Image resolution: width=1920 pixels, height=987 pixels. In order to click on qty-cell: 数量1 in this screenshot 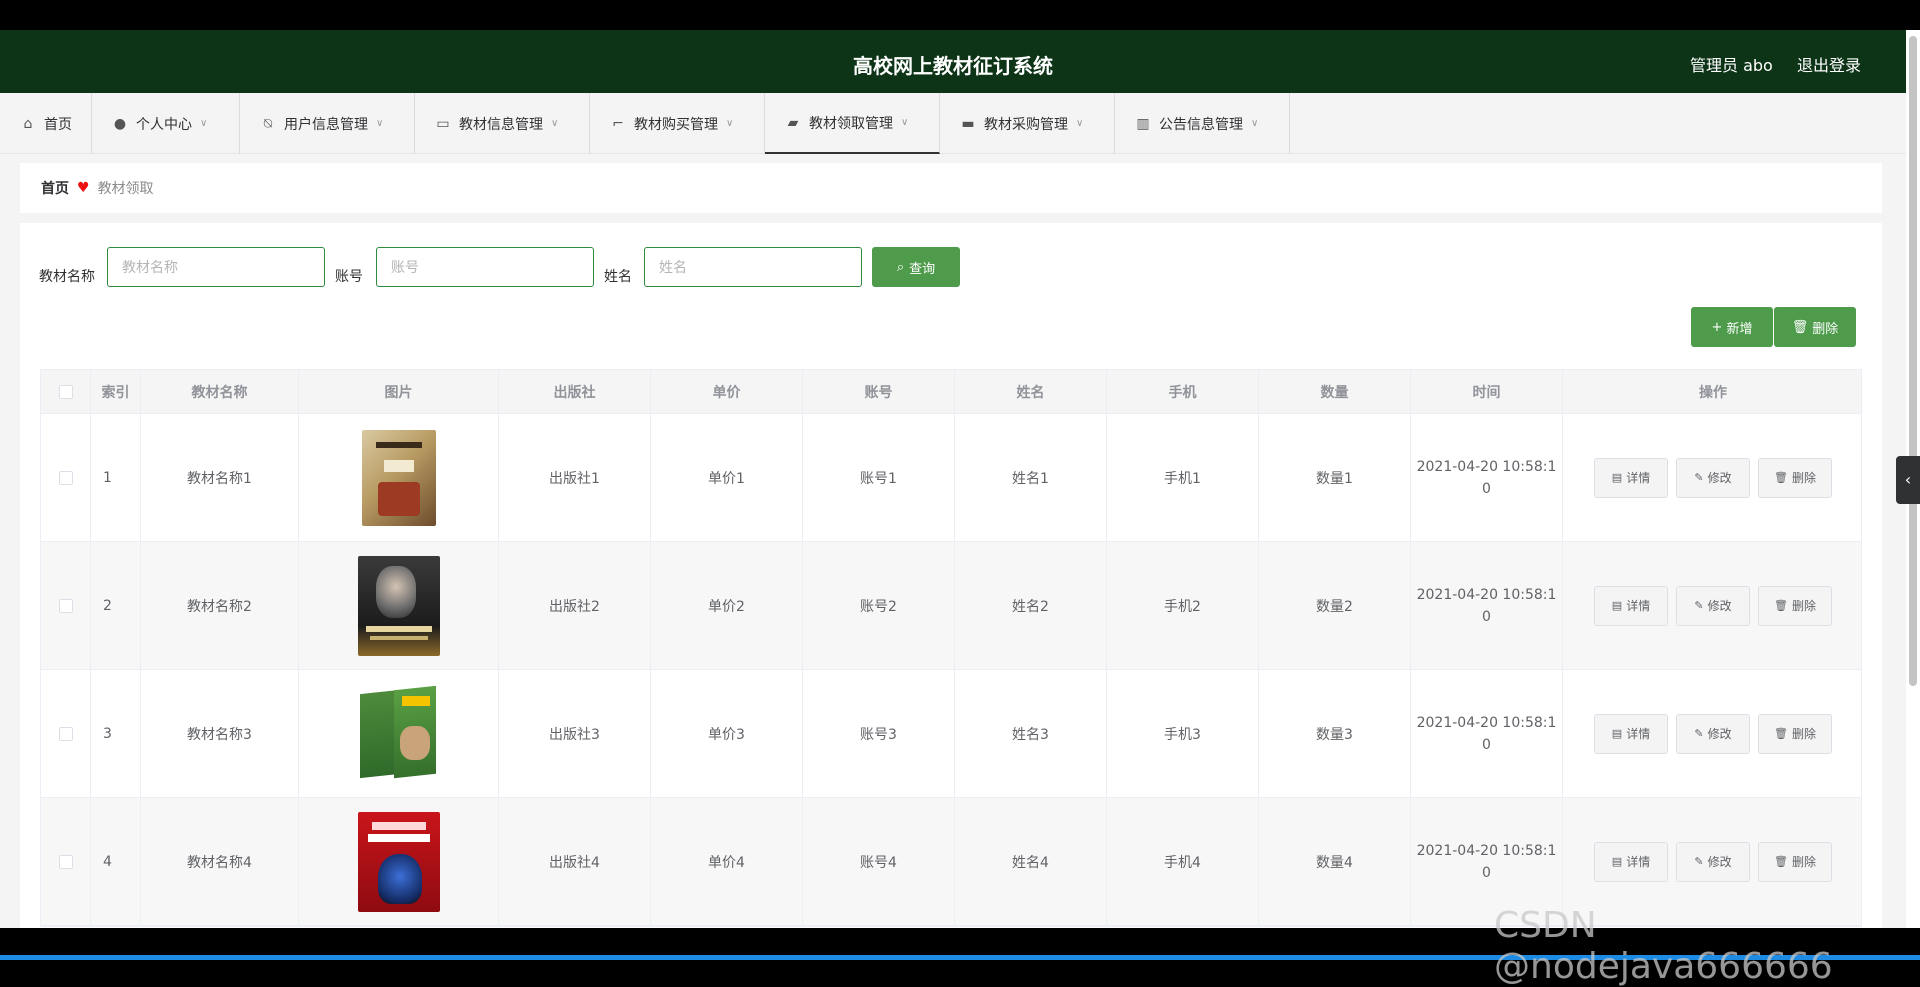, I will do `click(1335, 477)`.